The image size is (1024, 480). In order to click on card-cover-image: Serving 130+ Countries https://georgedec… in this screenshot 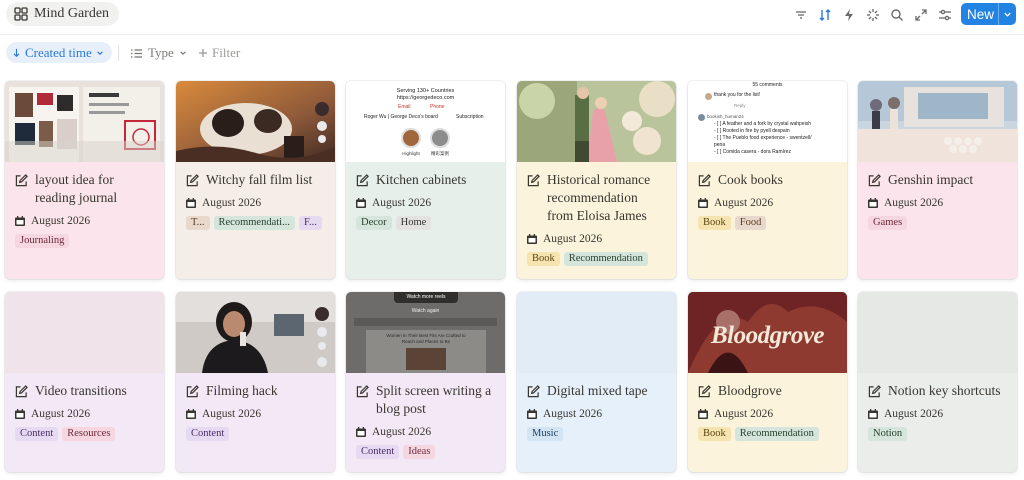, I will do `click(425, 121)`.